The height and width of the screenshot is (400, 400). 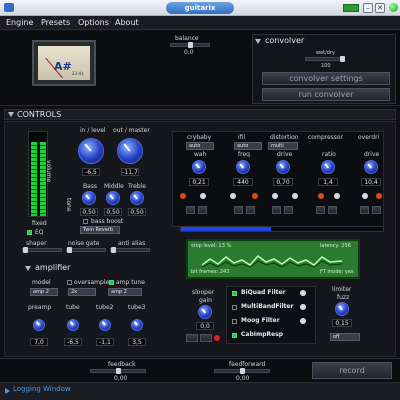 What do you see at coordinates (337, 196) in the screenshot?
I see `compressor-aux-led` at bounding box center [337, 196].